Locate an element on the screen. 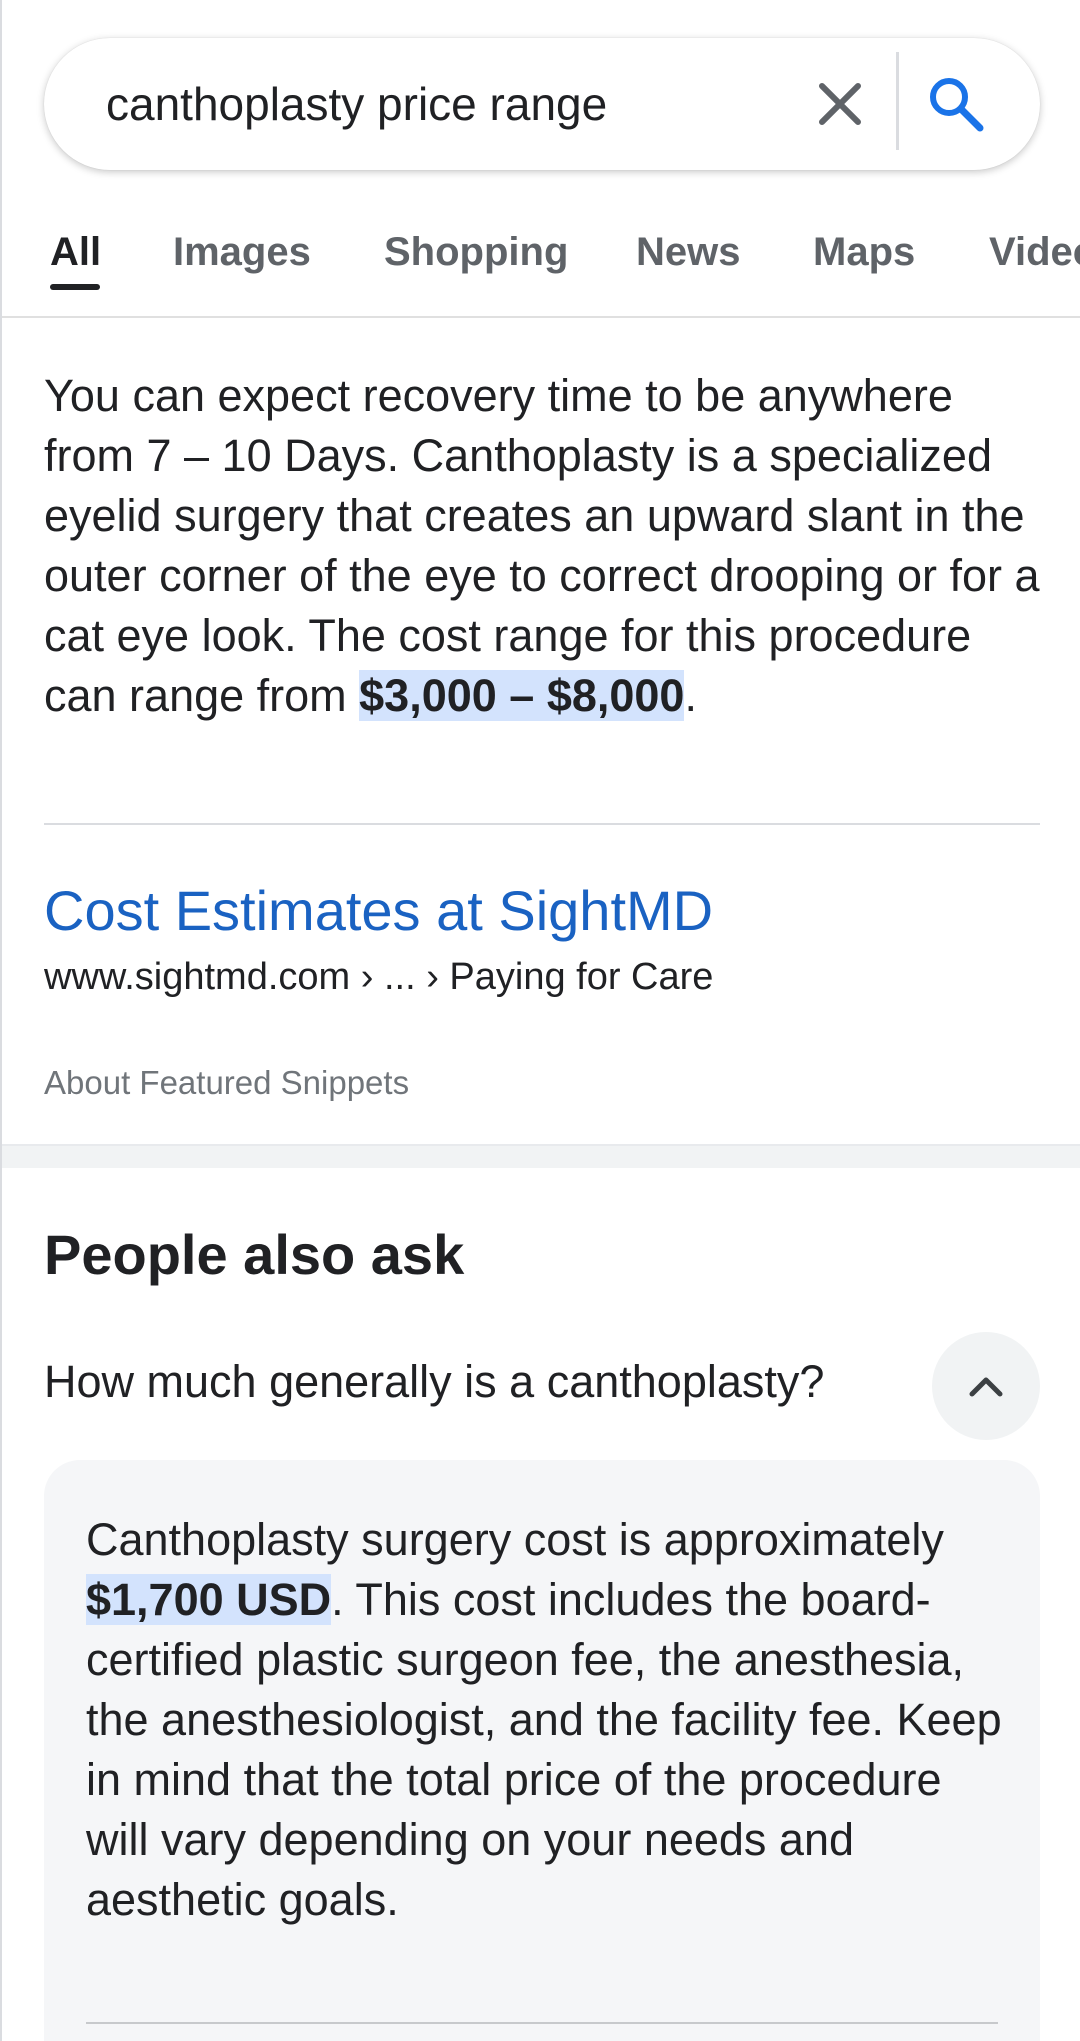 Image resolution: width=1080 pixels, height=2041 pixels. paa-question: How much generally is a canthoplasty? is located at coordinates (434, 1382).